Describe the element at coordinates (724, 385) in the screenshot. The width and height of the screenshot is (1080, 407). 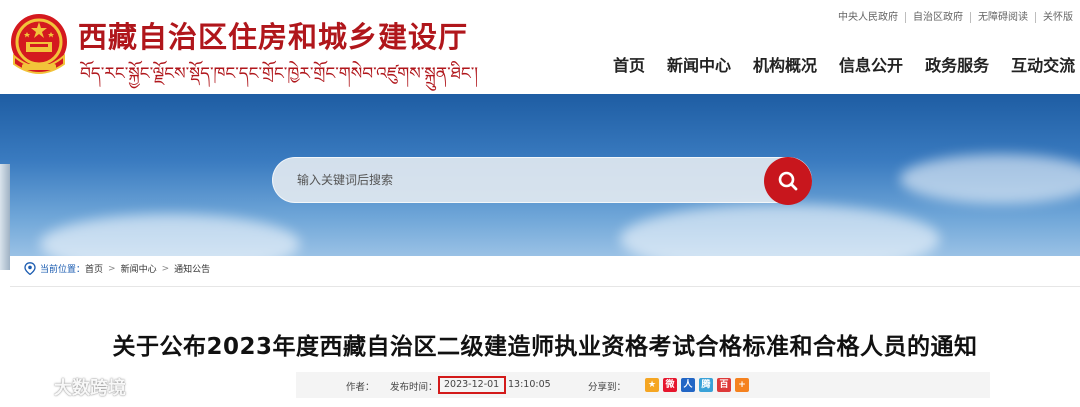
I see `baidu-icon: 百` at that location.